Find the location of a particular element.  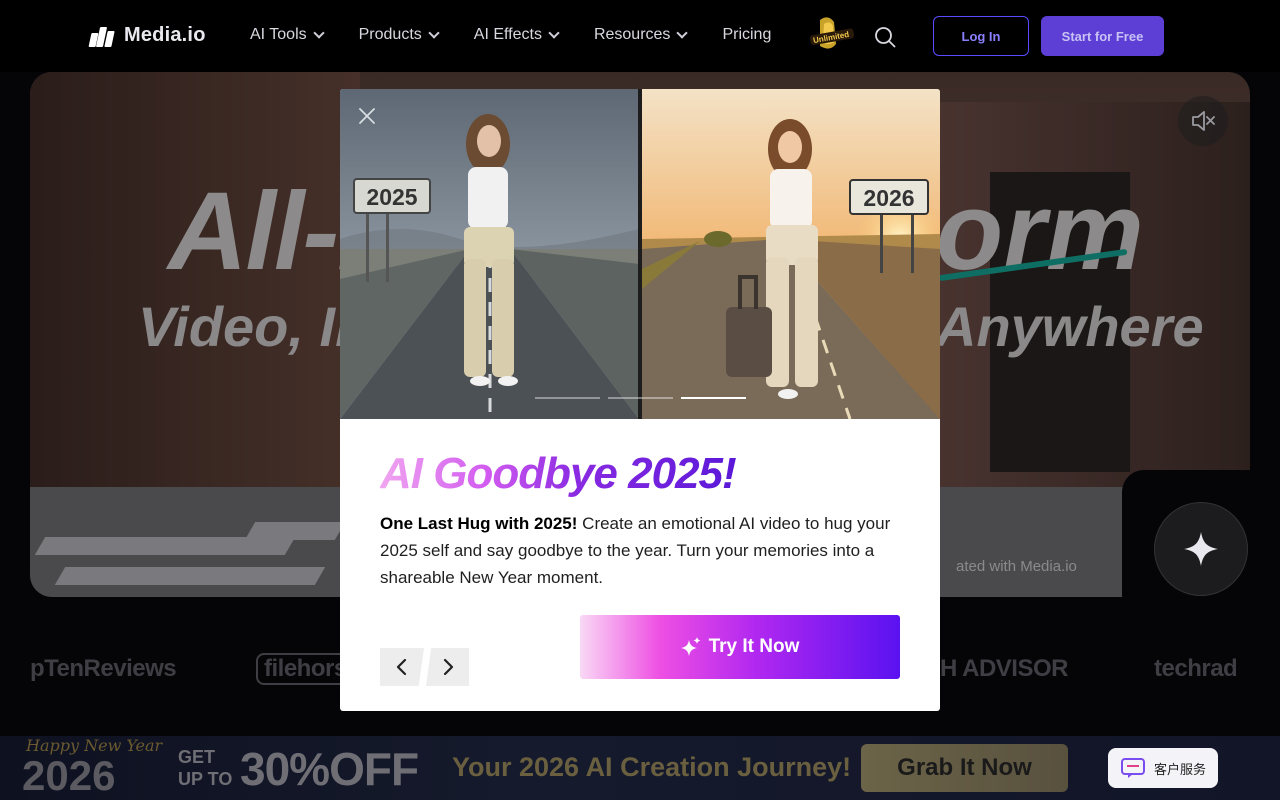

chevron-left-icon is located at coordinates (401, 667).